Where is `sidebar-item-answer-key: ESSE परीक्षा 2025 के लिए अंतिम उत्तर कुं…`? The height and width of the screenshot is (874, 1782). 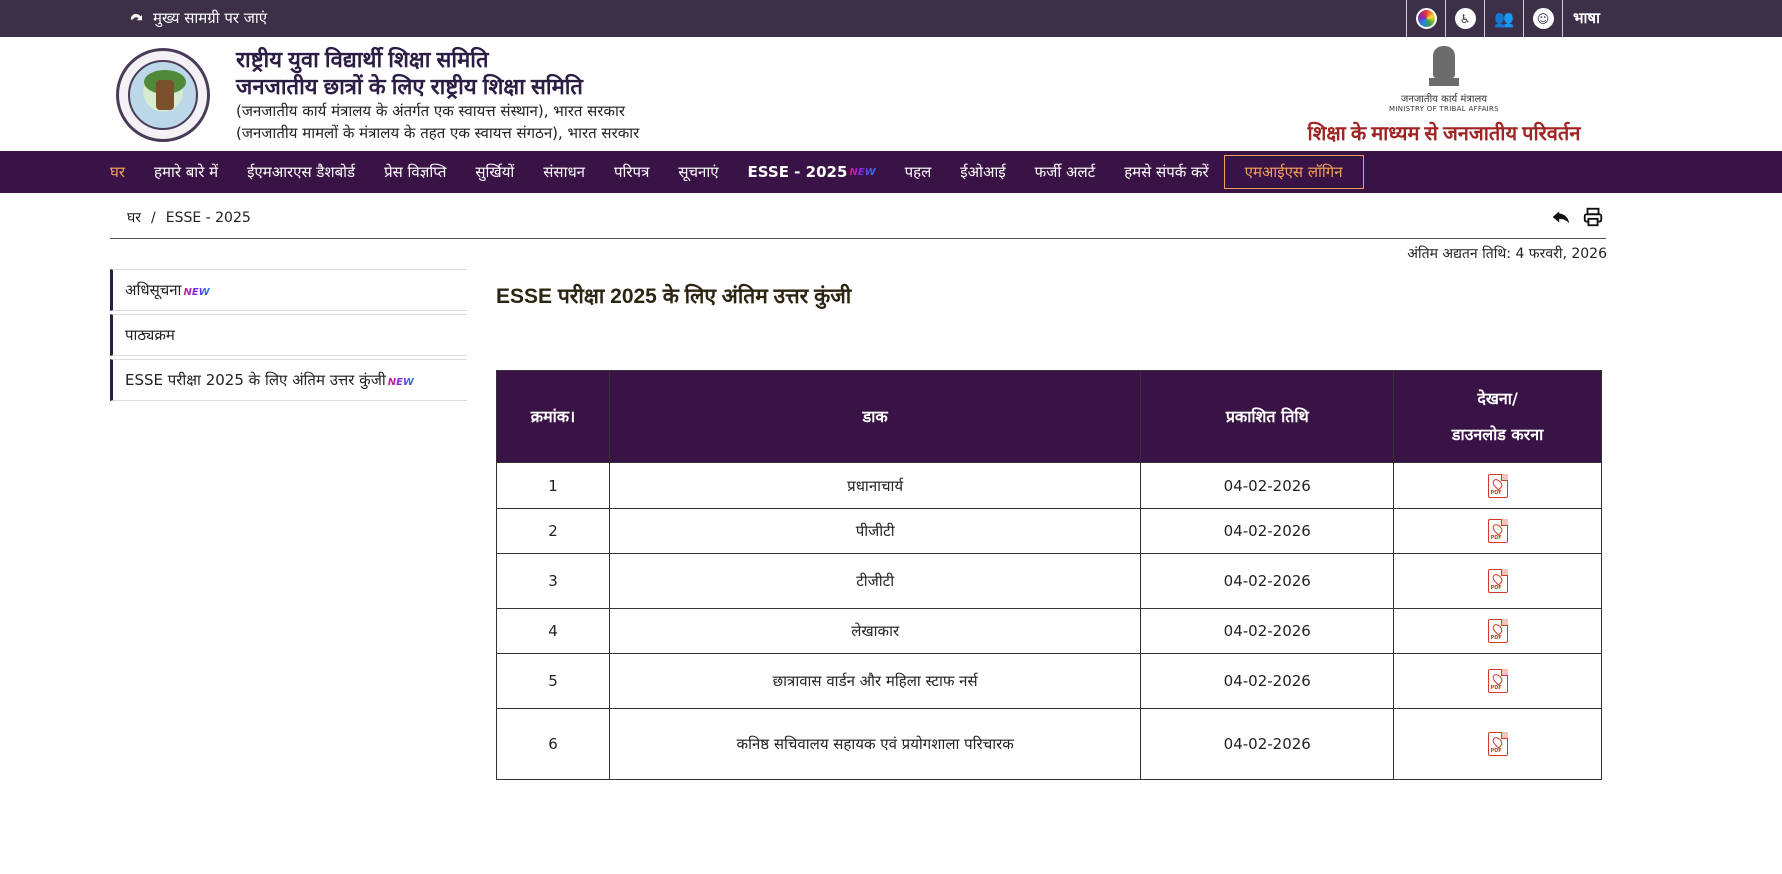
sidebar-item-answer-key: ESSE परीक्षा 2025 के लिए अंतिम उत्तर कुं… is located at coordinates (288, 380).